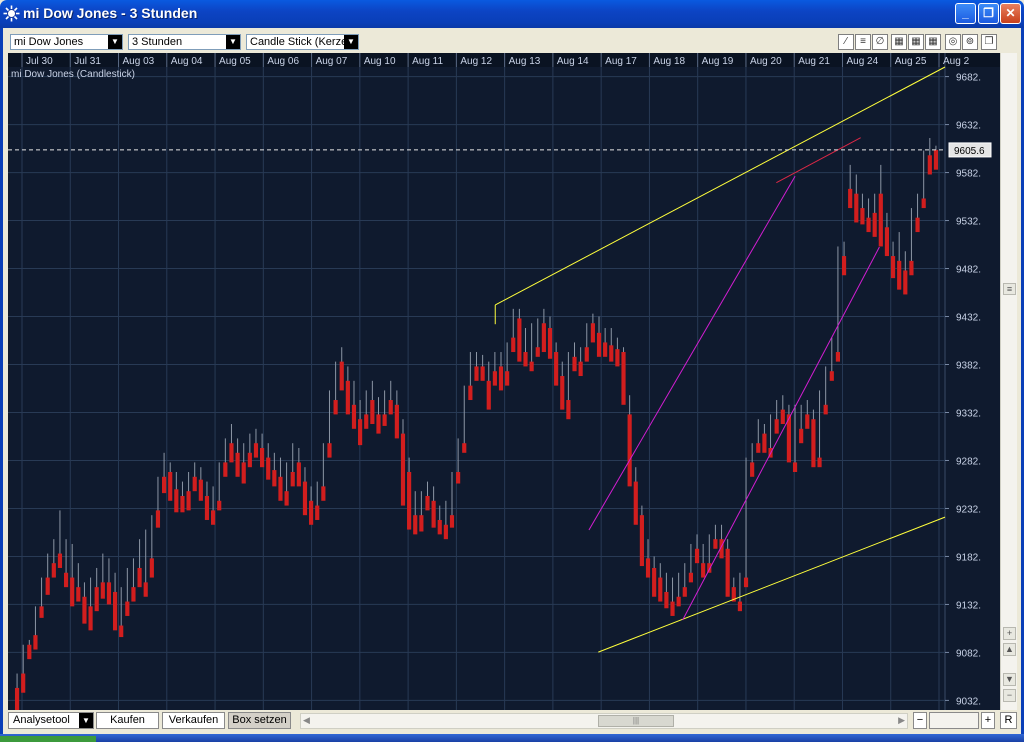 The width and height of the screenshot is (1024, 742). I want to click on scroll-up-icon: ▲, so click(1009, 649).